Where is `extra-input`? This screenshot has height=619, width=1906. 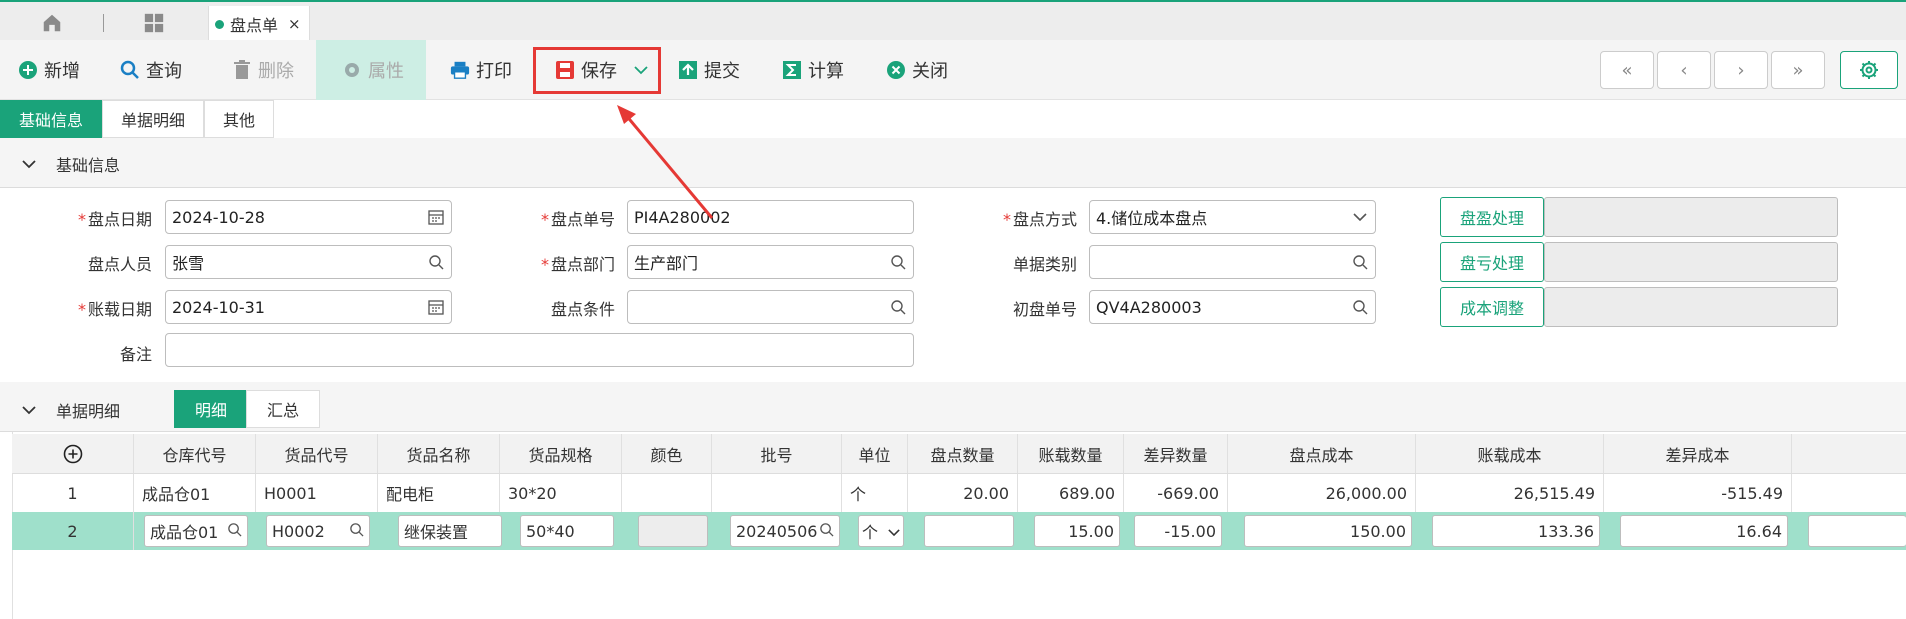
extra-input is located at coordinates (1857, 531).